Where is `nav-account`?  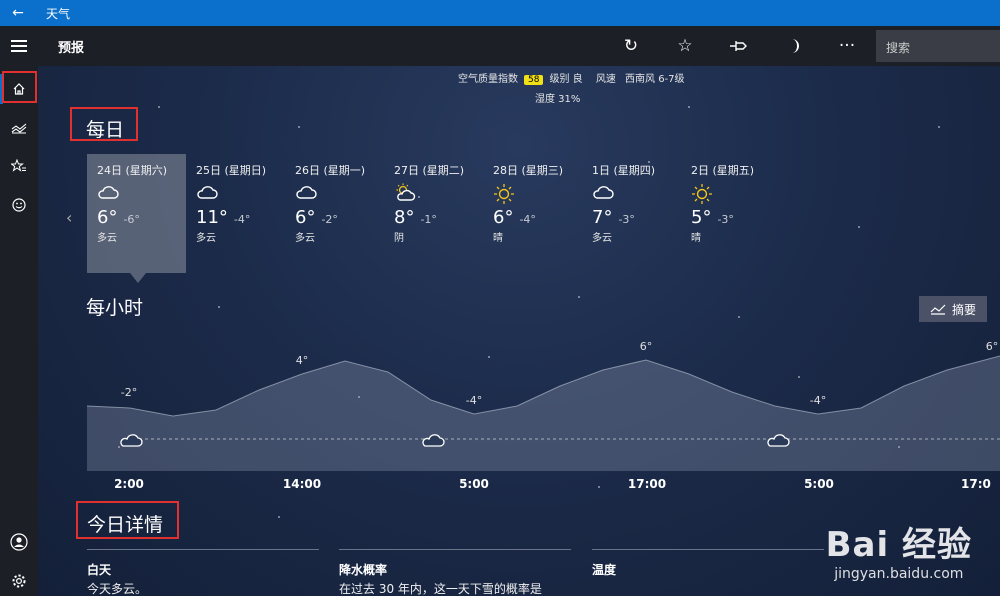
nav-account is located at coordinates (19, 542).